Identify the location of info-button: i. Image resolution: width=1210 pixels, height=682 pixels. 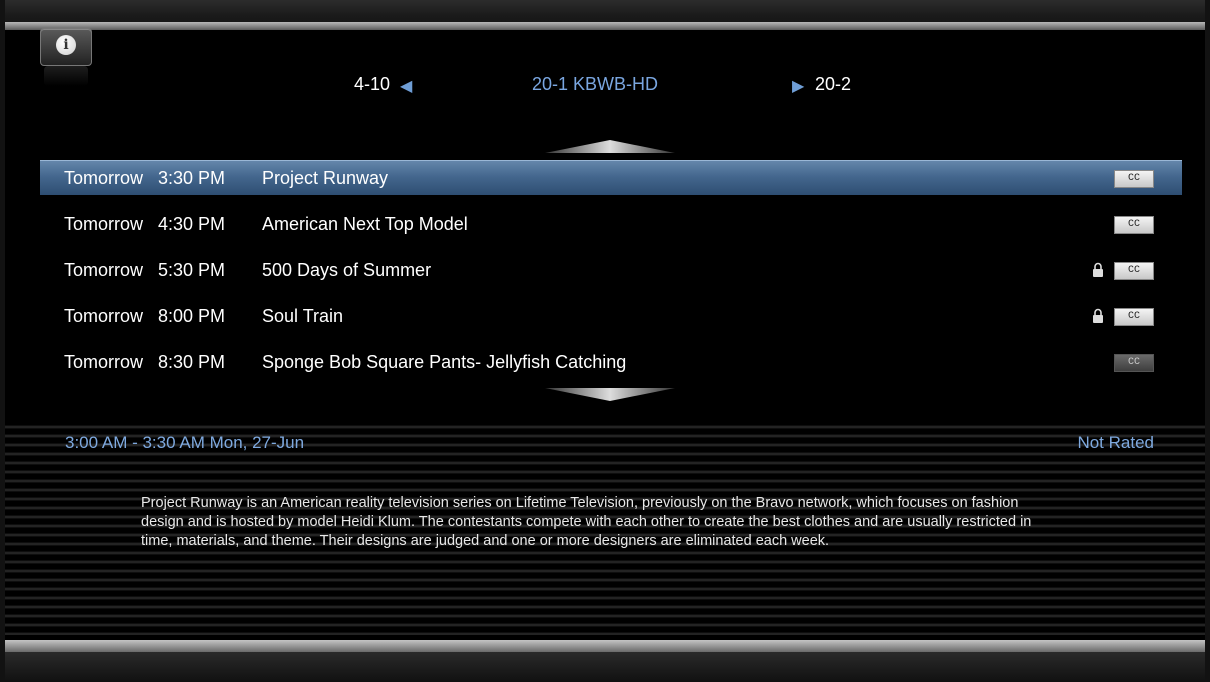
(66, 47).